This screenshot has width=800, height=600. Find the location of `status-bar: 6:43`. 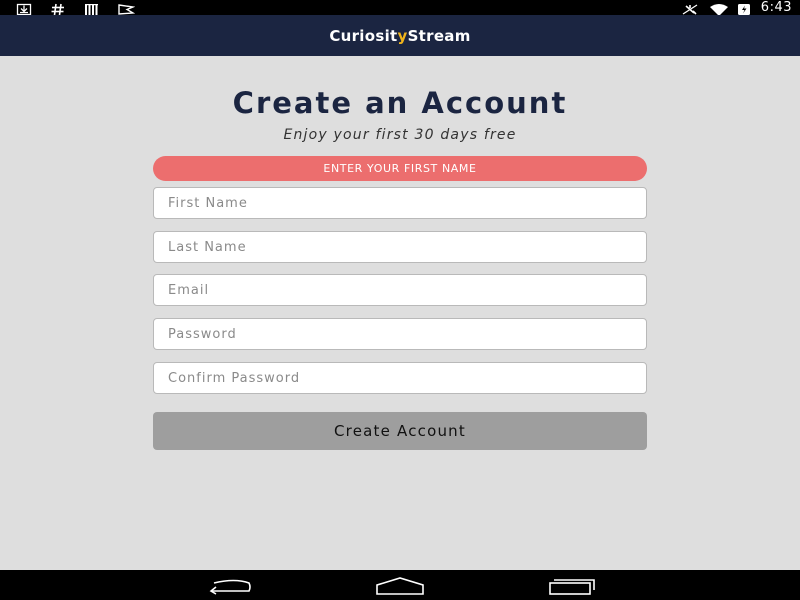

status-bar: 6:43 is located at coordinates (400, 8).